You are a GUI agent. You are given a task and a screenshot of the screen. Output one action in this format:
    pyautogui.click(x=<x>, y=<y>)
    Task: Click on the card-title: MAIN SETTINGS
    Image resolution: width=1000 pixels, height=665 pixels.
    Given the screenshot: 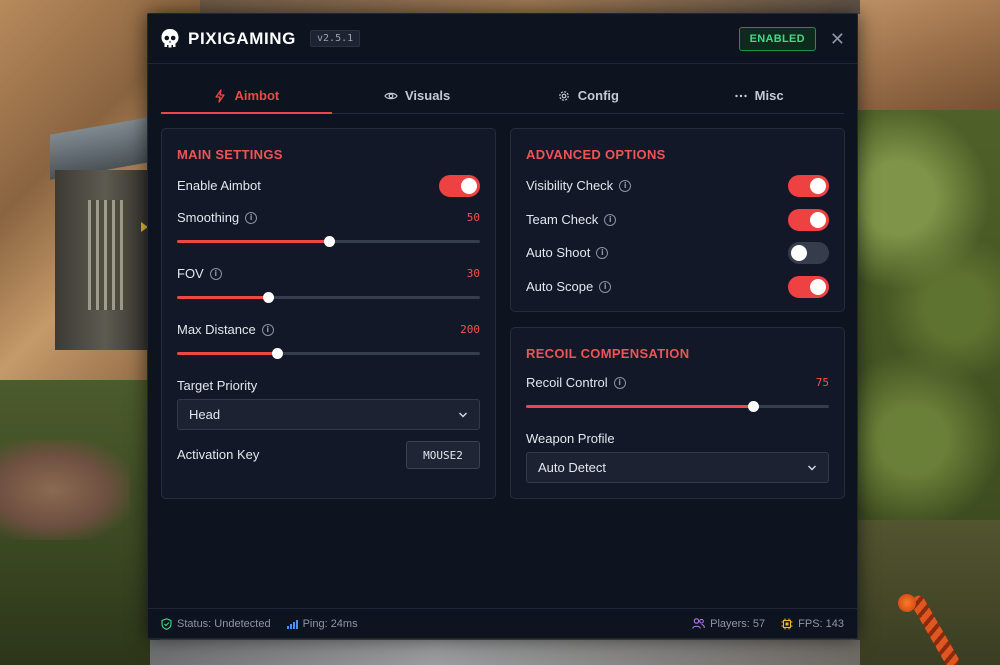 What is the action you would take?
    pyautogui.click(x=230, y=154)
    